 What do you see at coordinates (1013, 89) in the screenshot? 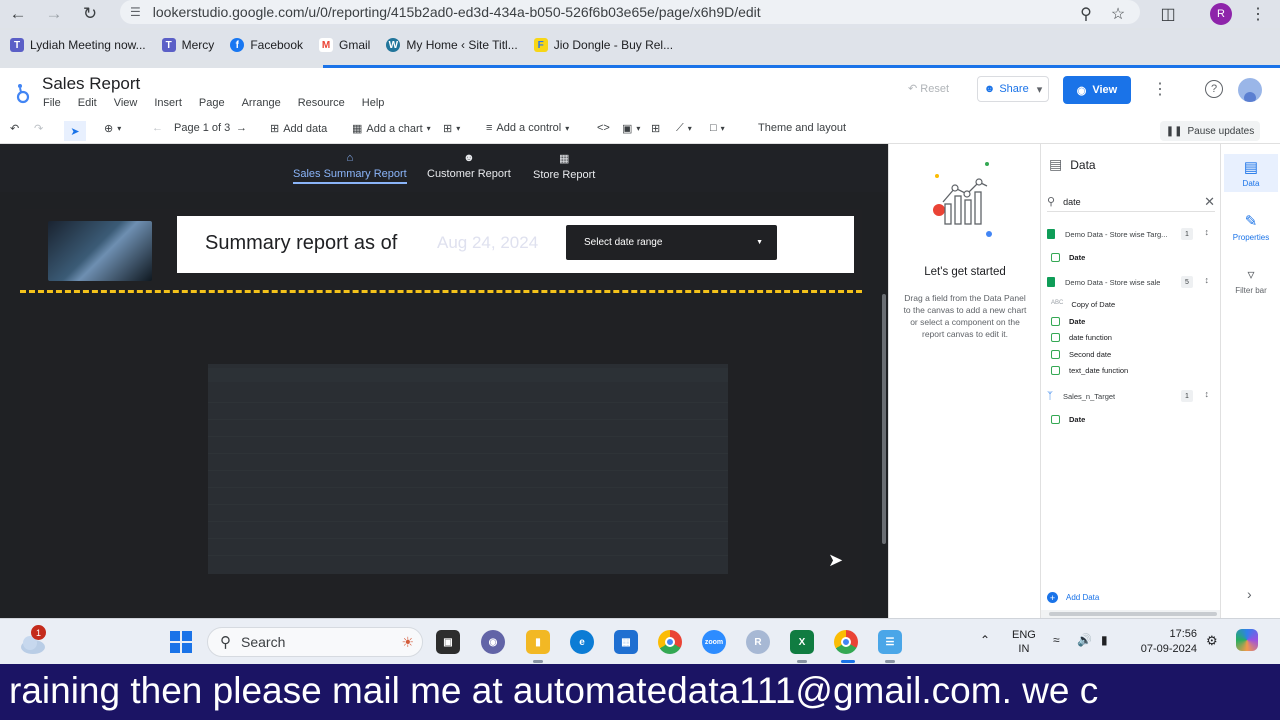
I see `share-button: ☻ Share ▾` at bounding box center [1013, 89].